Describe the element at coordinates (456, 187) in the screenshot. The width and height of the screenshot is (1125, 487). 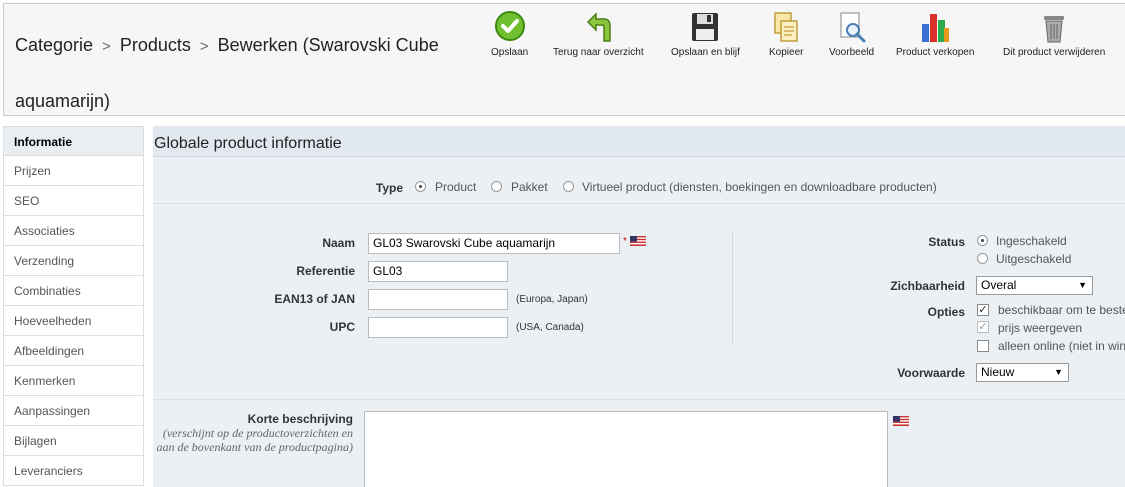
I see `type-product-label: Product` at that location.